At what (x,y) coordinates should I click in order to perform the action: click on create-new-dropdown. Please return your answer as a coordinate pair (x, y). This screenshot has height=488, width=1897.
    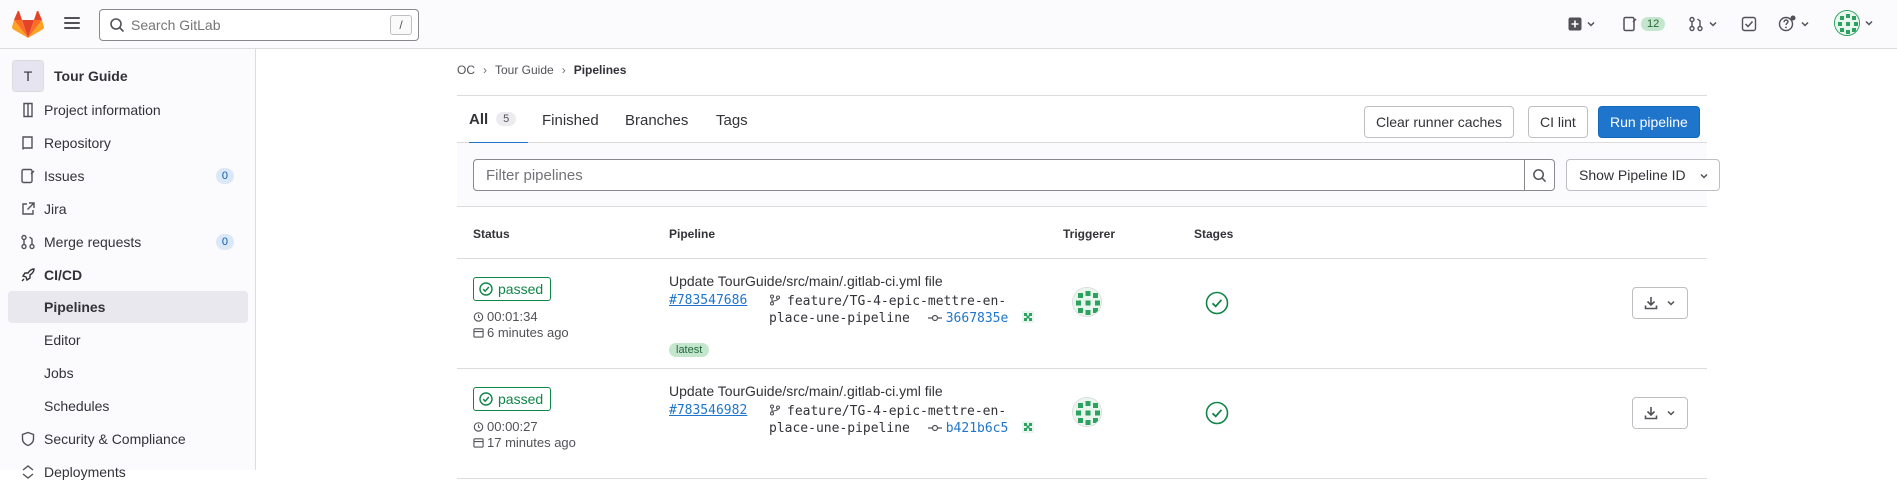
    Looking at the image, I should click on (1582, 24).